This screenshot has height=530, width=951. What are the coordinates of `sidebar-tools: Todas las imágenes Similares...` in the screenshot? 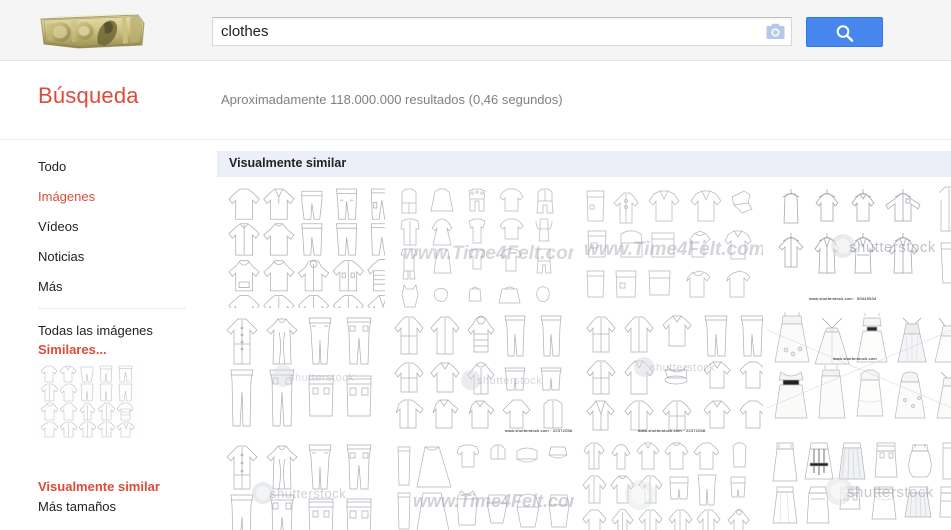 It's located at (102, 379).